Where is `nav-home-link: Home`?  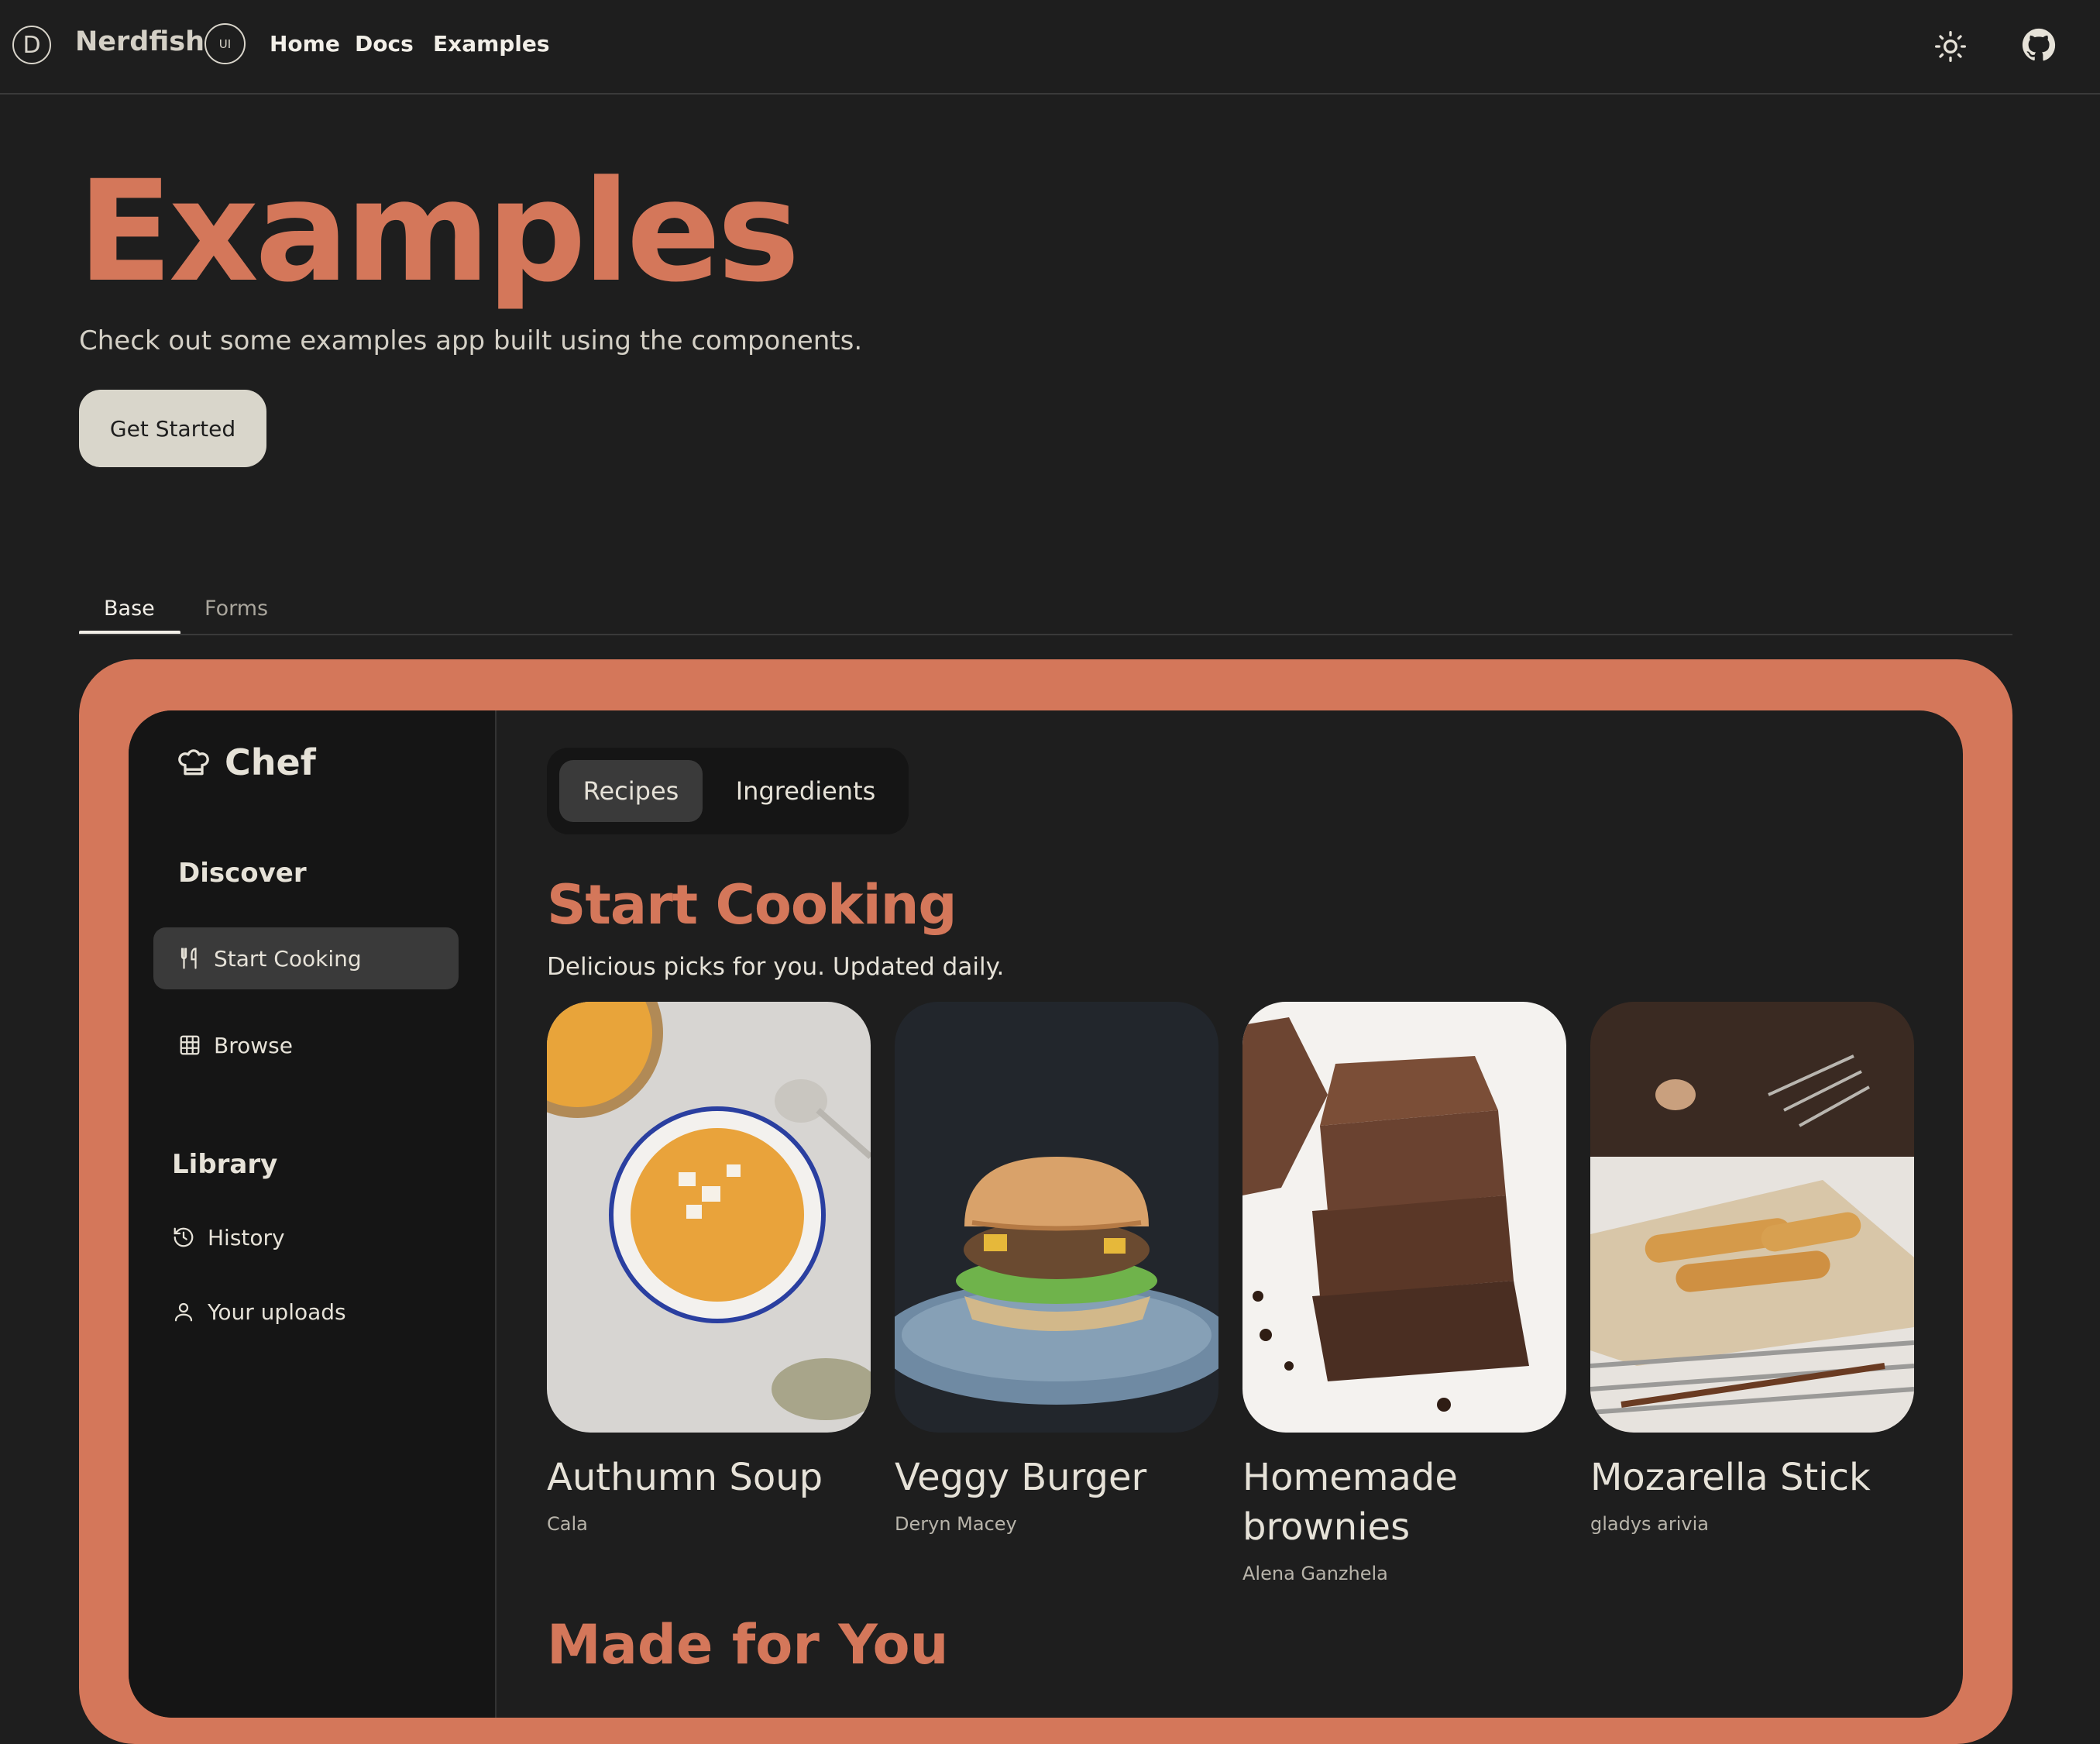 nav-home-link: Home is located at coordinates (305, 44).